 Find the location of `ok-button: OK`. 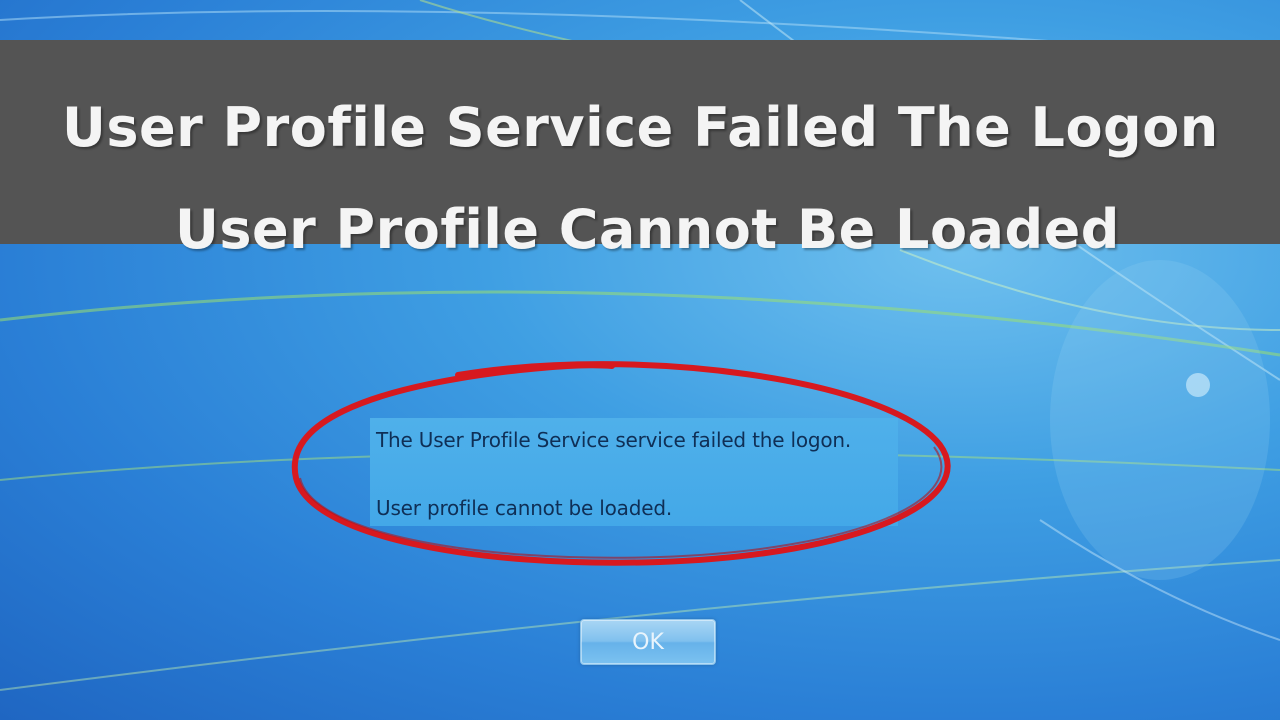

ok-button: OK is located at coordinates (648, 642).